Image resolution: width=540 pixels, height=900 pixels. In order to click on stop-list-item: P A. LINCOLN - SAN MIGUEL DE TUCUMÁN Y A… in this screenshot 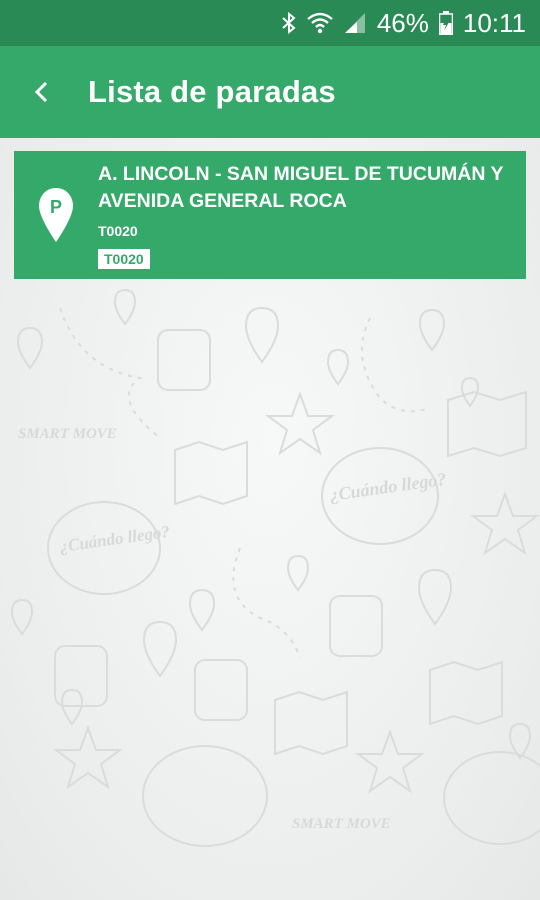, I will do `click(270, 215)`.